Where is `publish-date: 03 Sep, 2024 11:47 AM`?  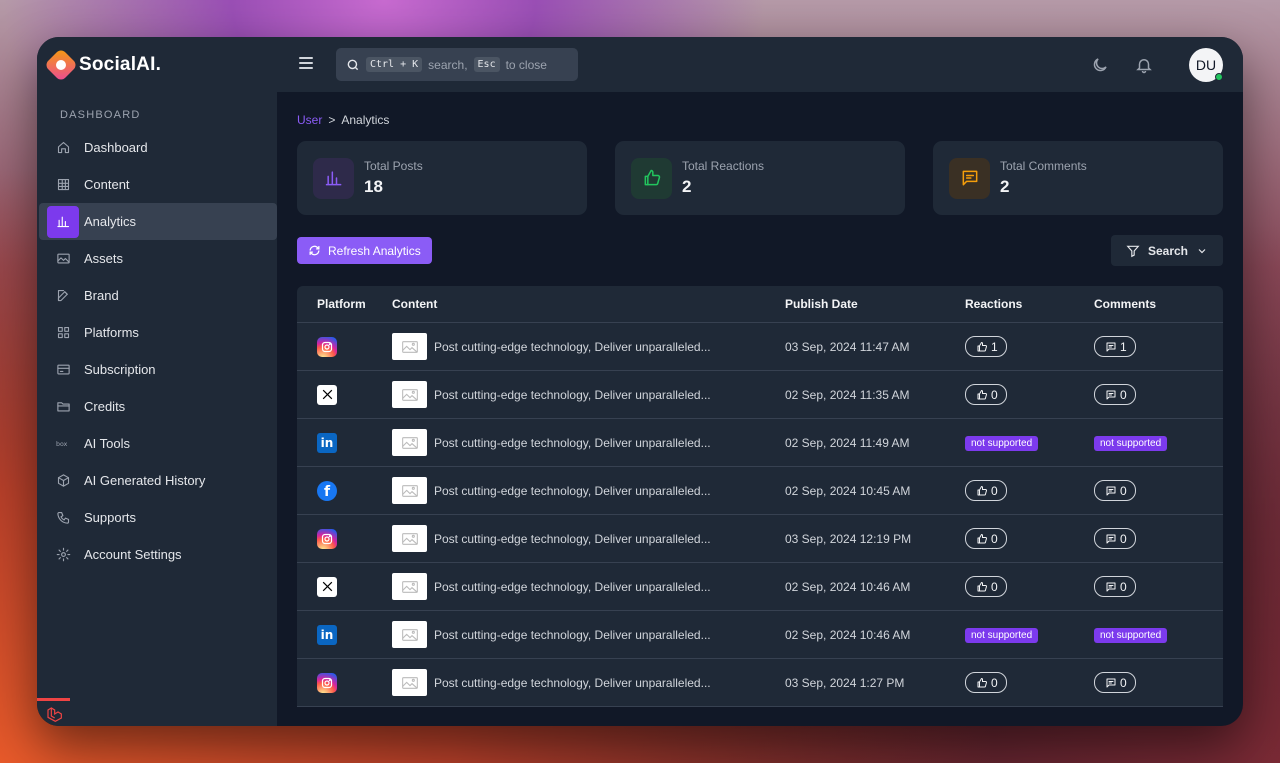 publish-date: 03 Sep, 2024 11:47 AM is located at coordinates (847, 346).